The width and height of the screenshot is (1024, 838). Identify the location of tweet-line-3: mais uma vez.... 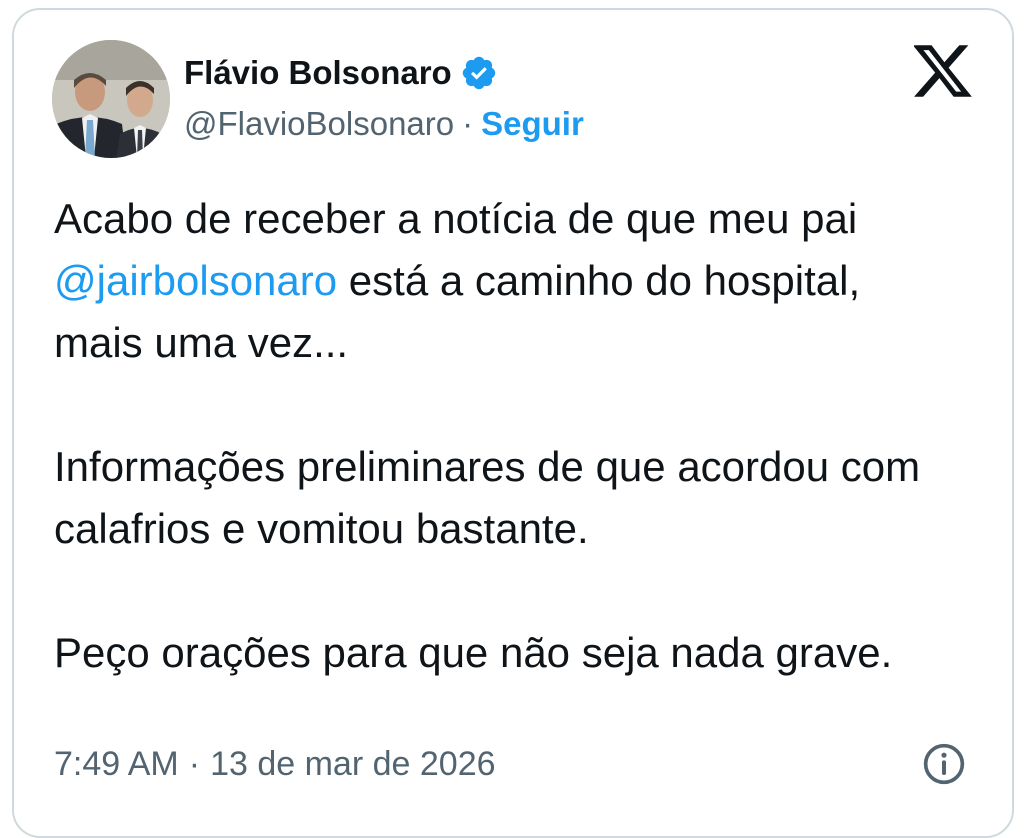
(201, 342).